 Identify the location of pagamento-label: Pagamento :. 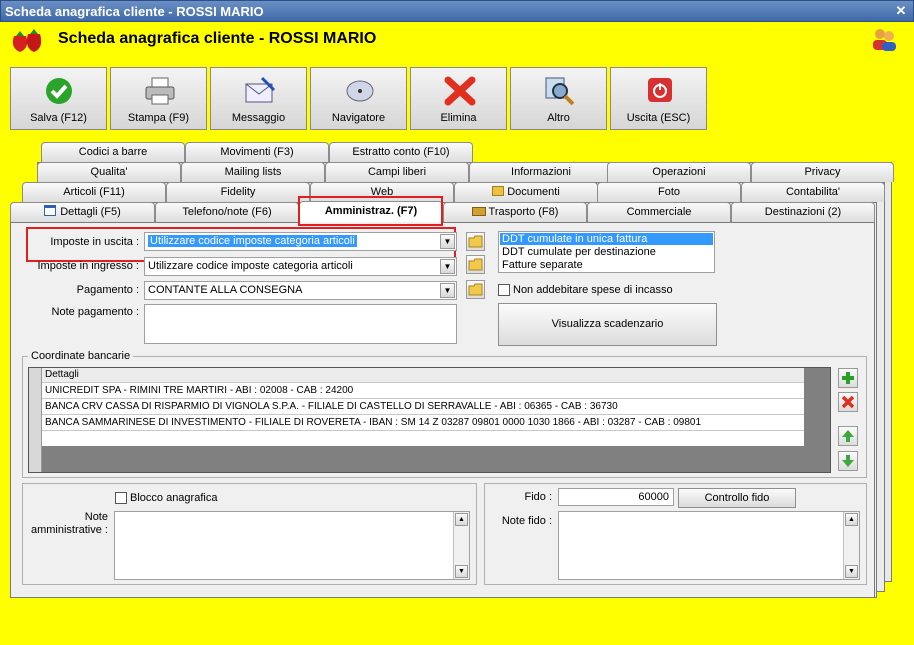
(107, 290).